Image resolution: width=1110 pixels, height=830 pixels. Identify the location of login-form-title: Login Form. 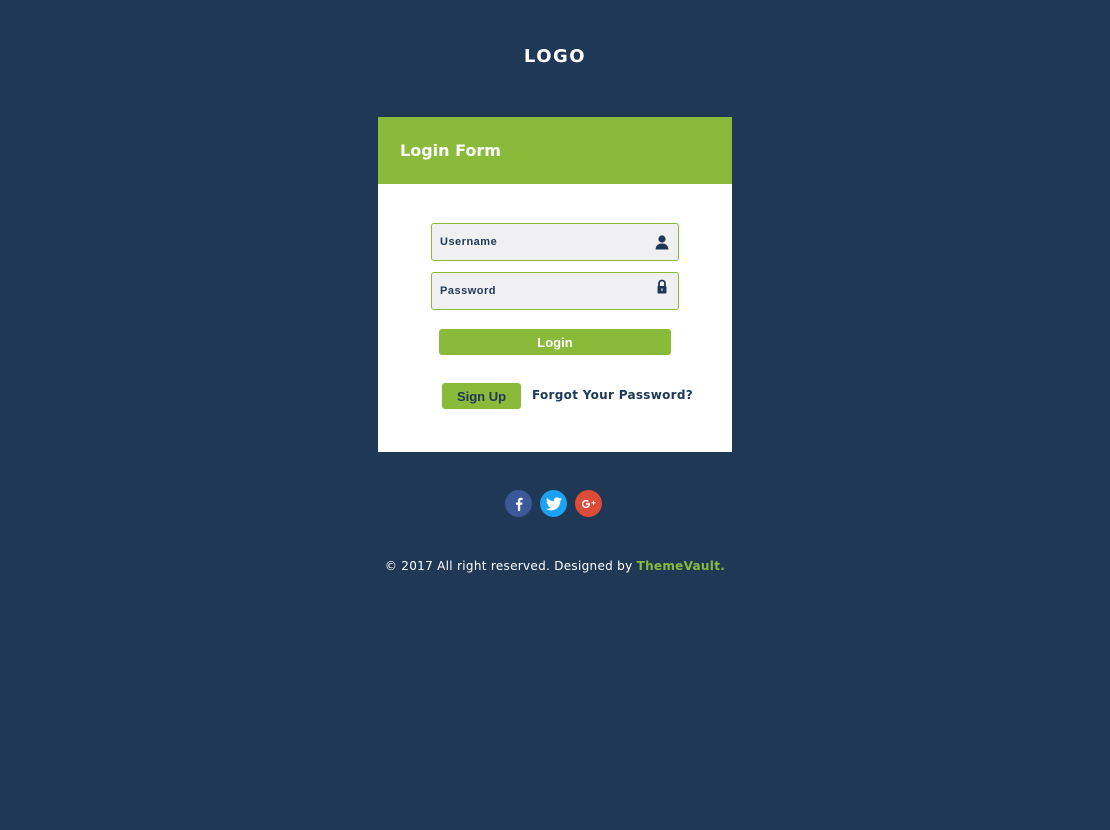
(450, 150).